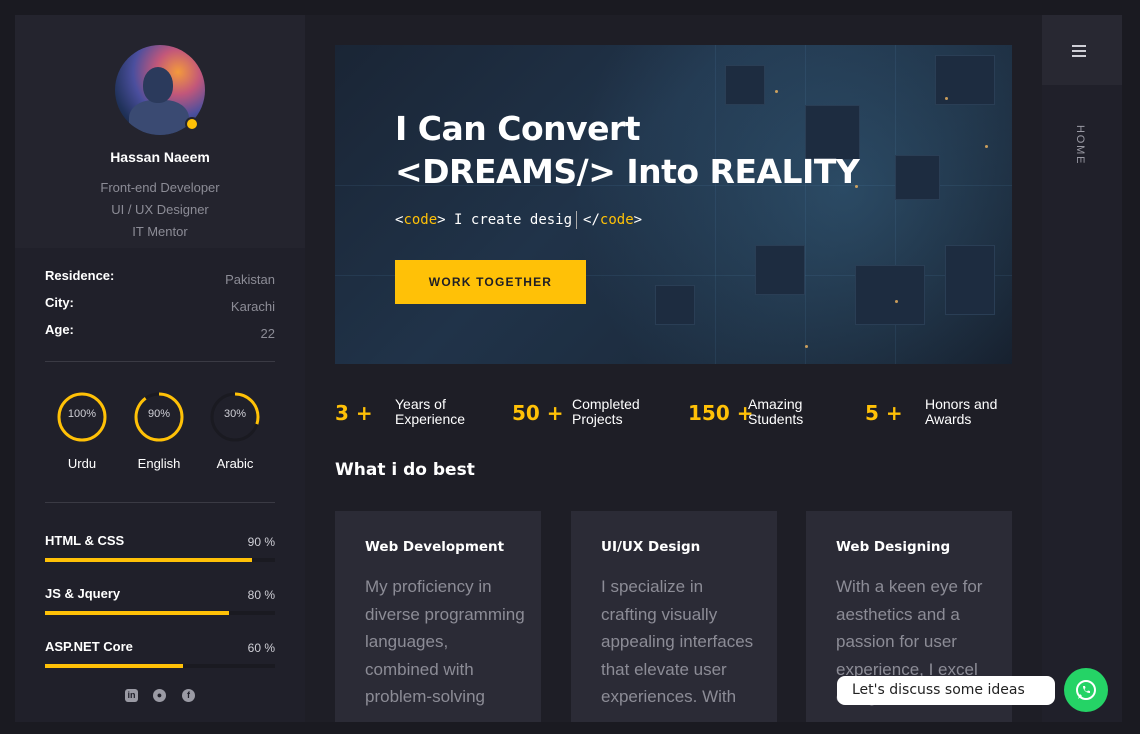 This screenshot has height=734, width=1140. I want to click on language-label: Arabic, so click(235, 463).